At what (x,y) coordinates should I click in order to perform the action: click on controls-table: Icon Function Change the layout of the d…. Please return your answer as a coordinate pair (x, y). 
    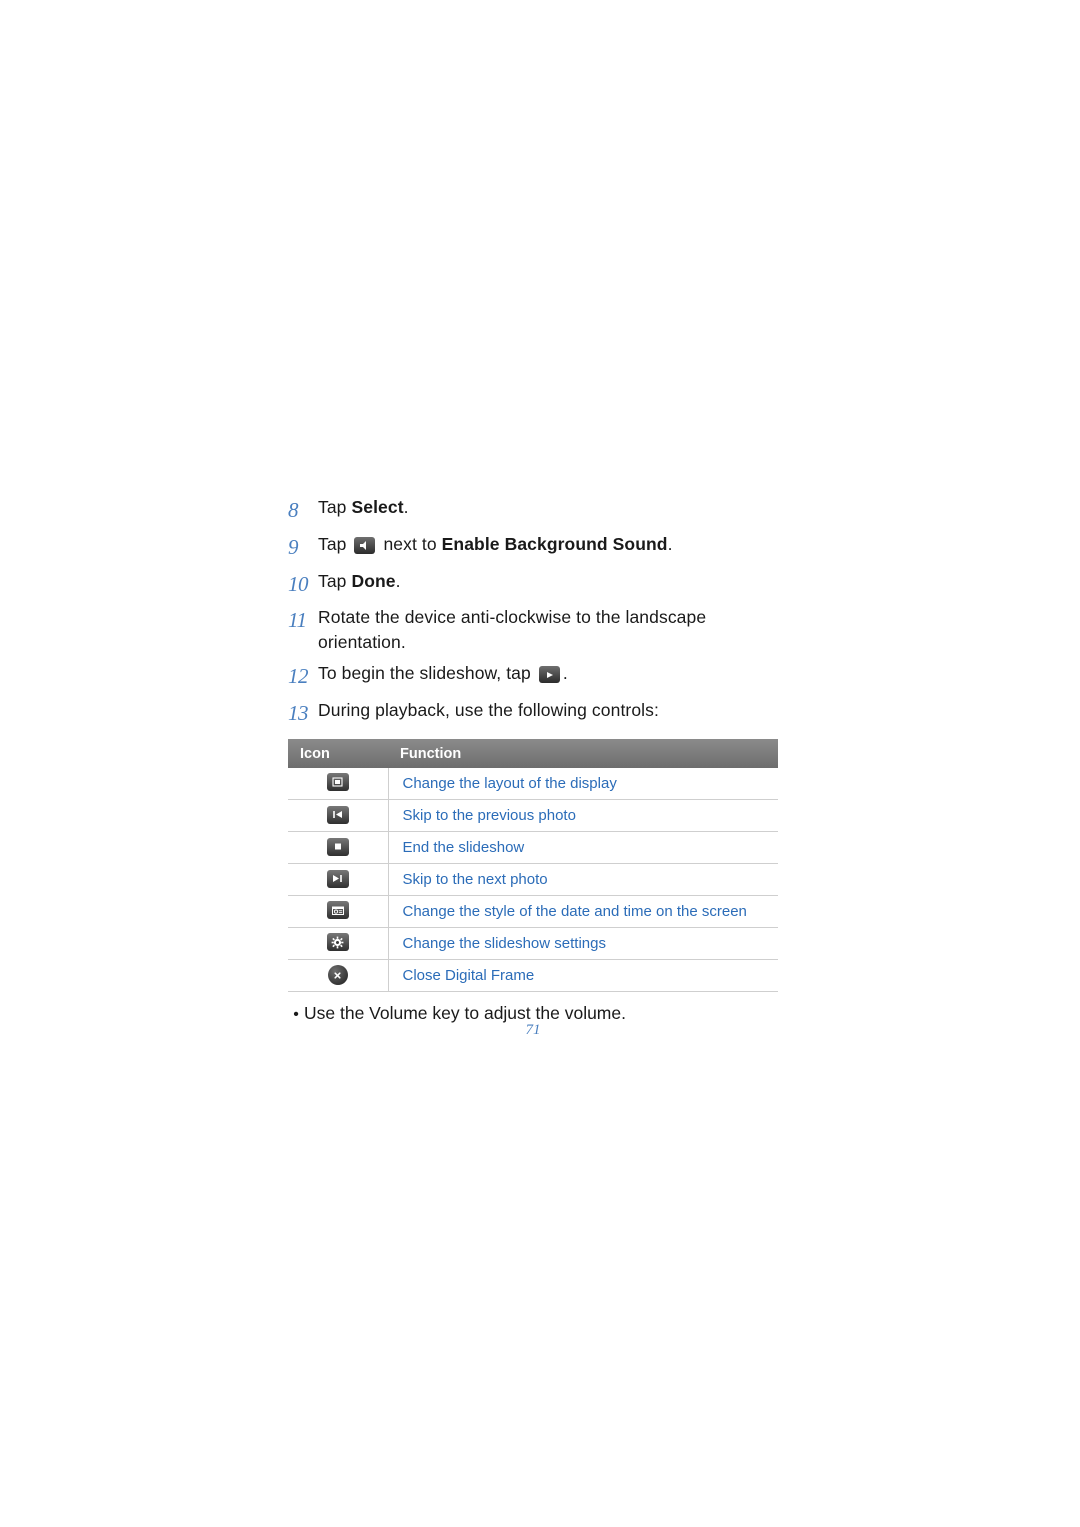
    Looking at the image, I should click on (533, 865).